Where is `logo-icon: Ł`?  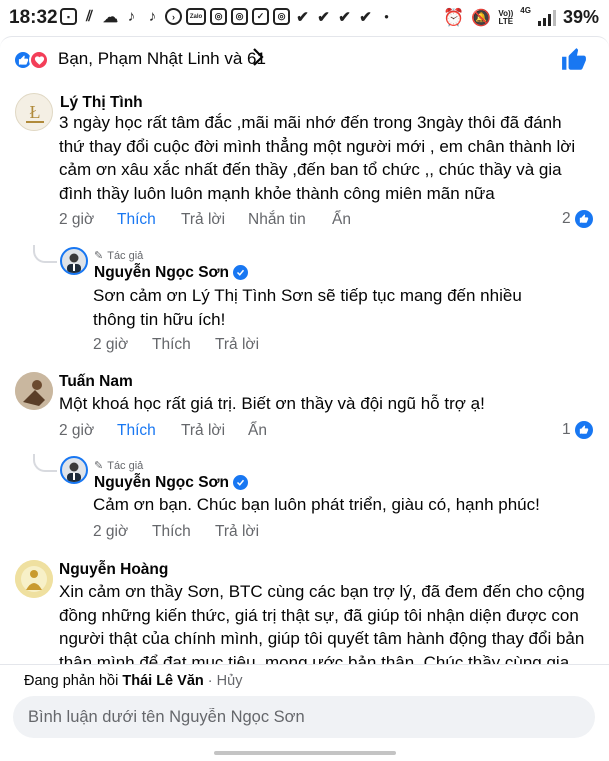 logo-icon: Ł is located at coordinates (35, 112).